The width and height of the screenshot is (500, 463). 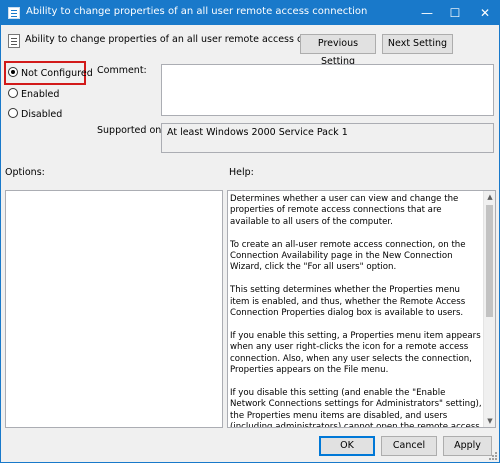 What do you see at coordinates (122, 70) in the screenshot?
I see `comment-label: Comment:` at bounding box center [122, 70].